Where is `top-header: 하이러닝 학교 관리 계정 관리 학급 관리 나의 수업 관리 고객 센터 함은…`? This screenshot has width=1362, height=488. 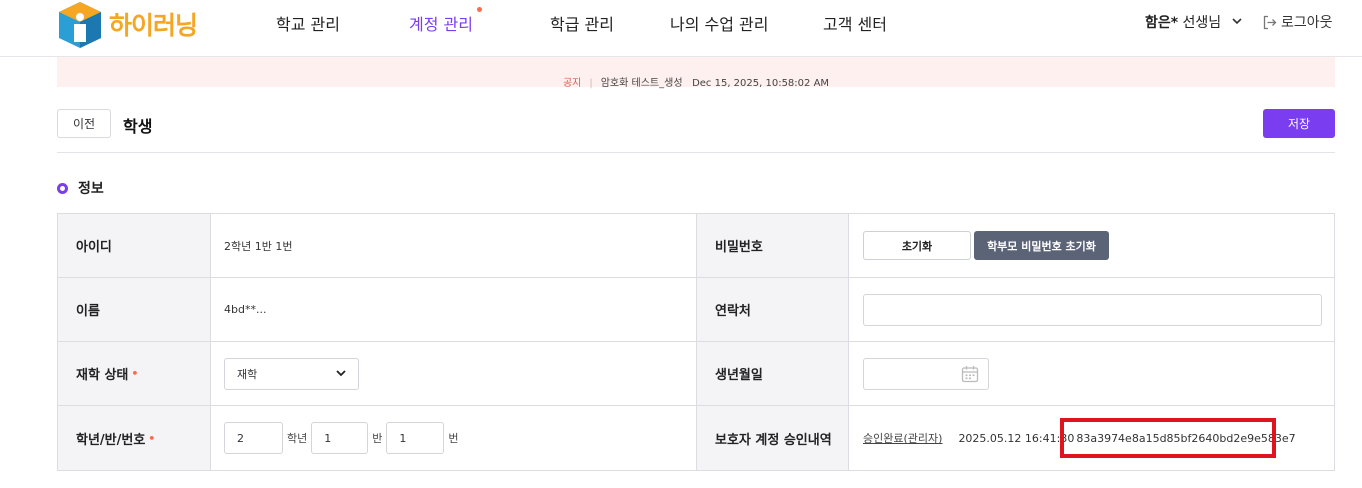
top-header: 하이러닝 학교 관리 계정 관리 학급 관리 나의 수업 관리 고객 센터 함은… is located at coordinates (681, 28).